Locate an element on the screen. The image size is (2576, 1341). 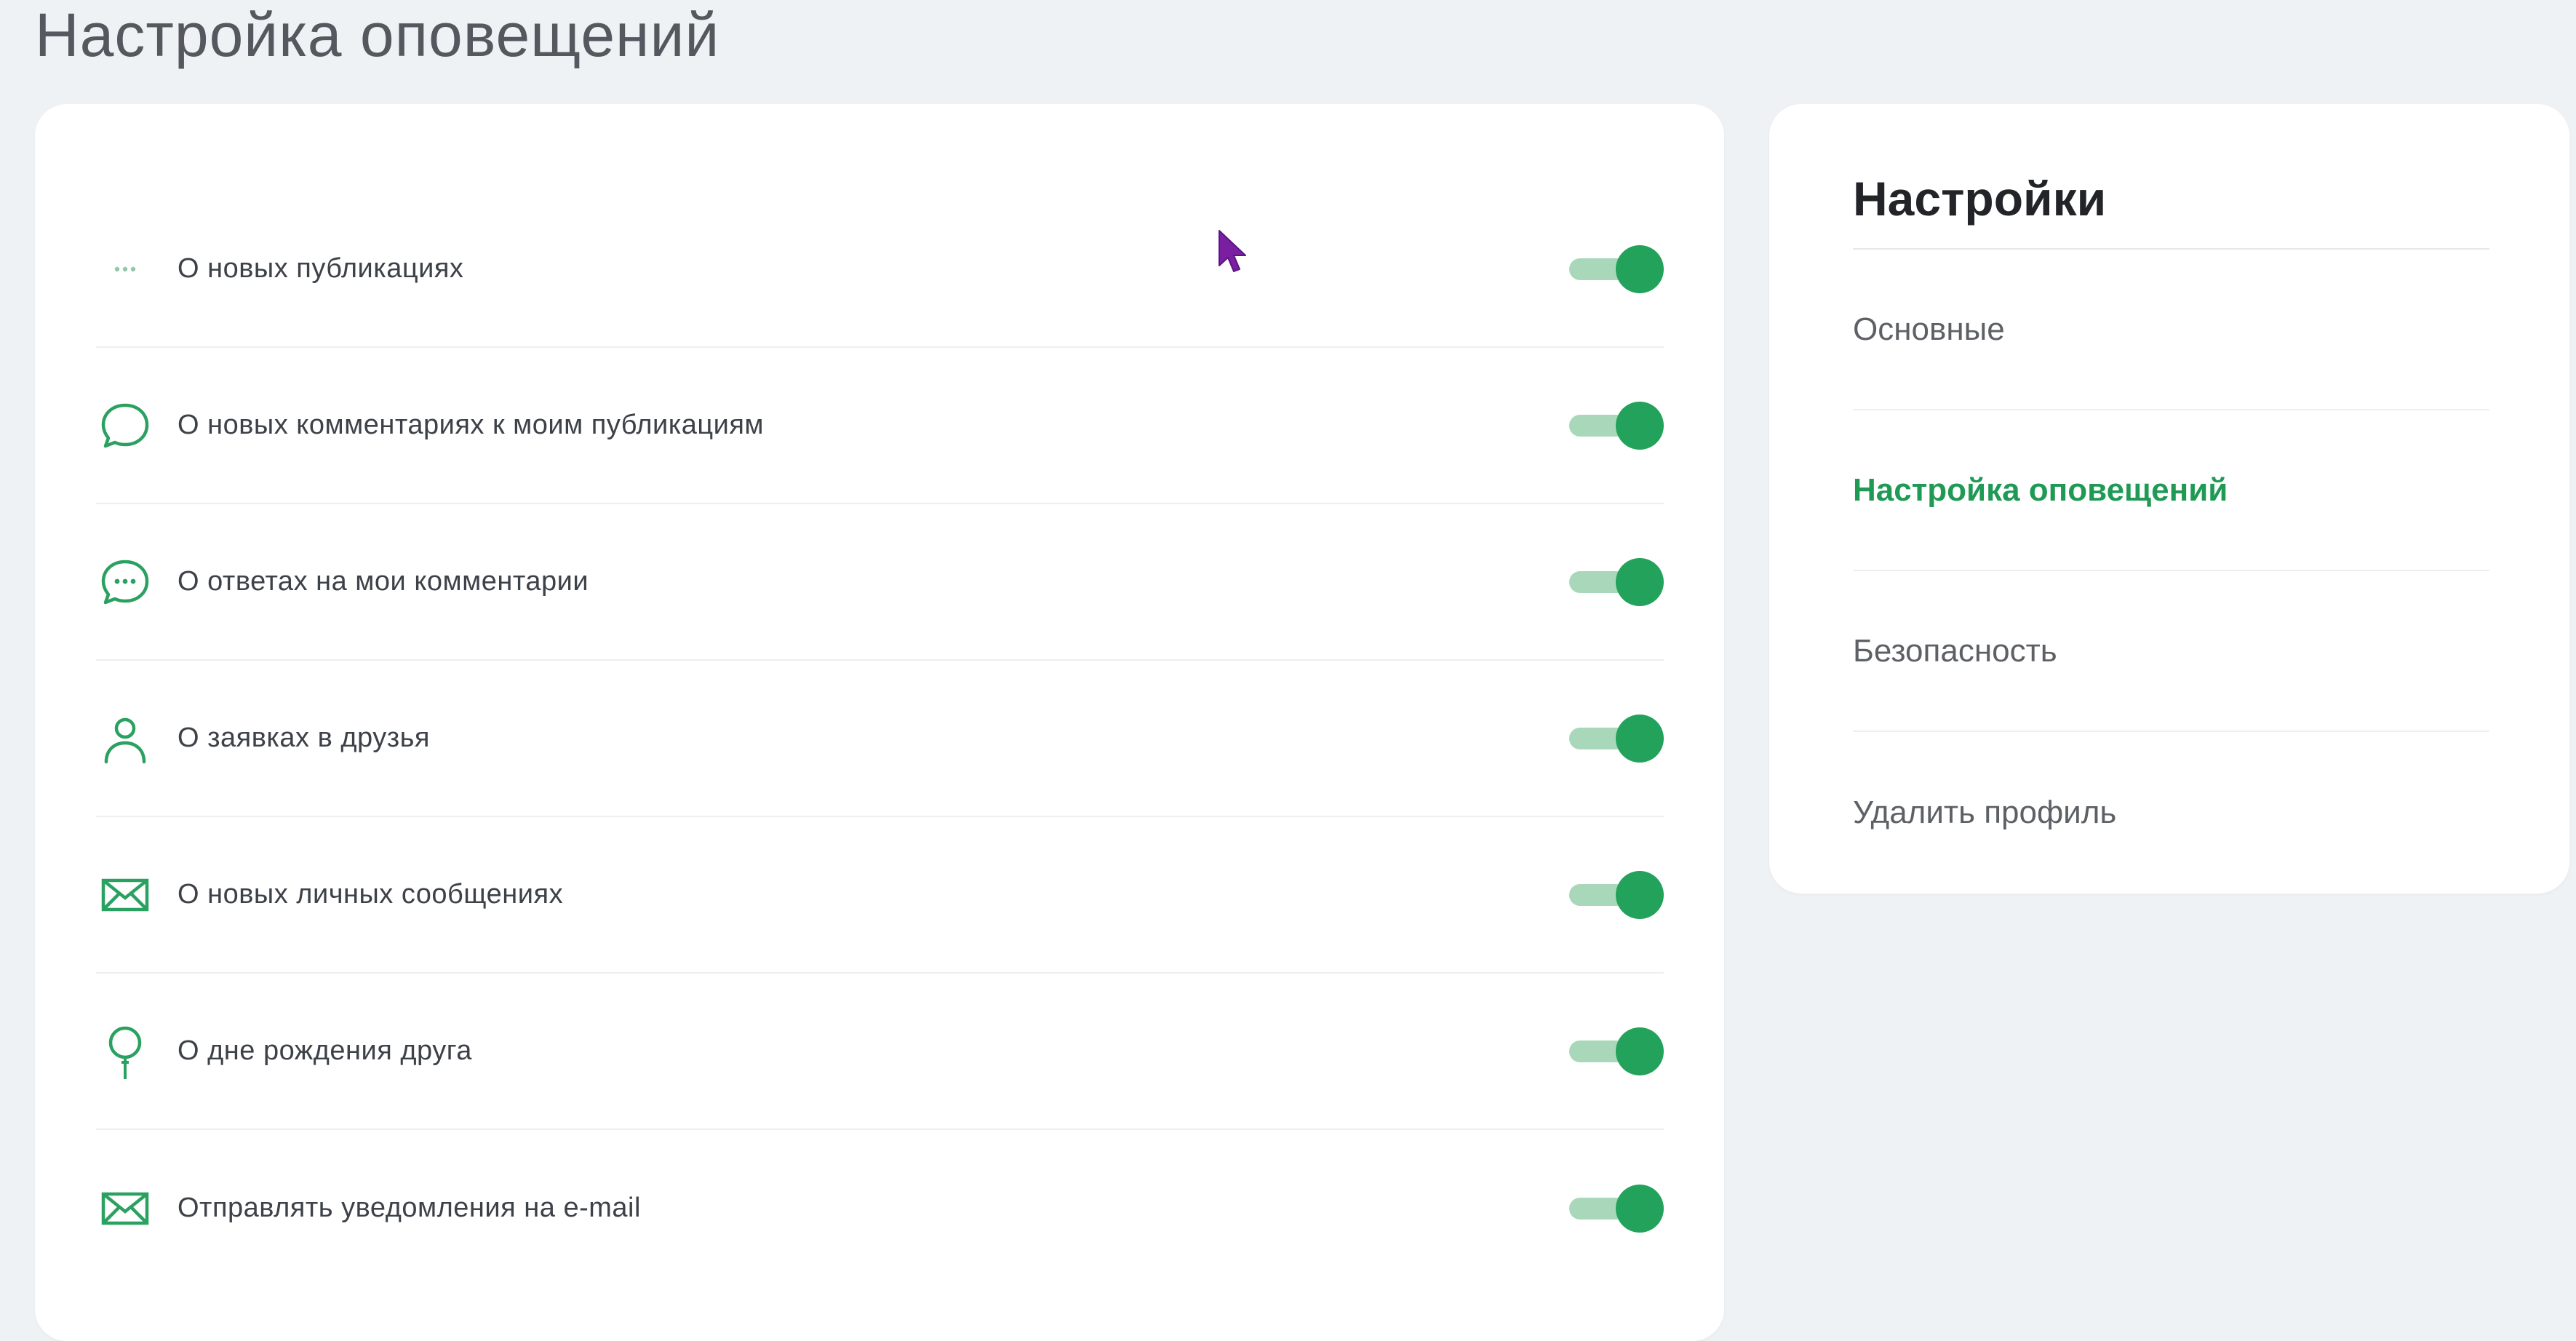
notification-row-email: Отправлять уведомления на e-mail is located at coordinates (880, 1208).